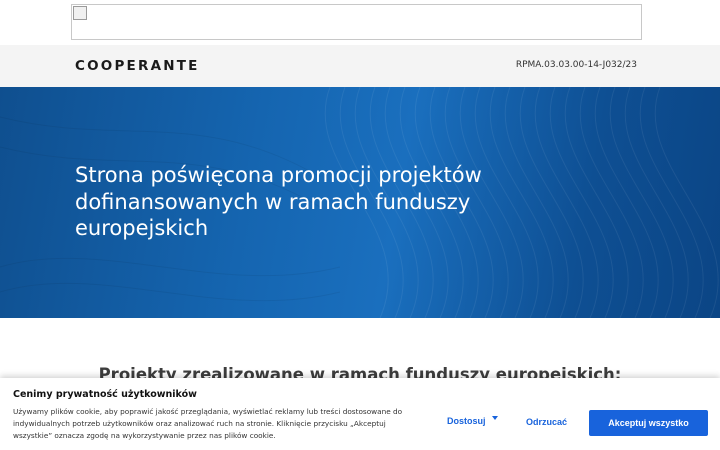 The width and height of the screenshot is (720, 450). I want to click on reject-button: Odrzucać, so click(546, 422).